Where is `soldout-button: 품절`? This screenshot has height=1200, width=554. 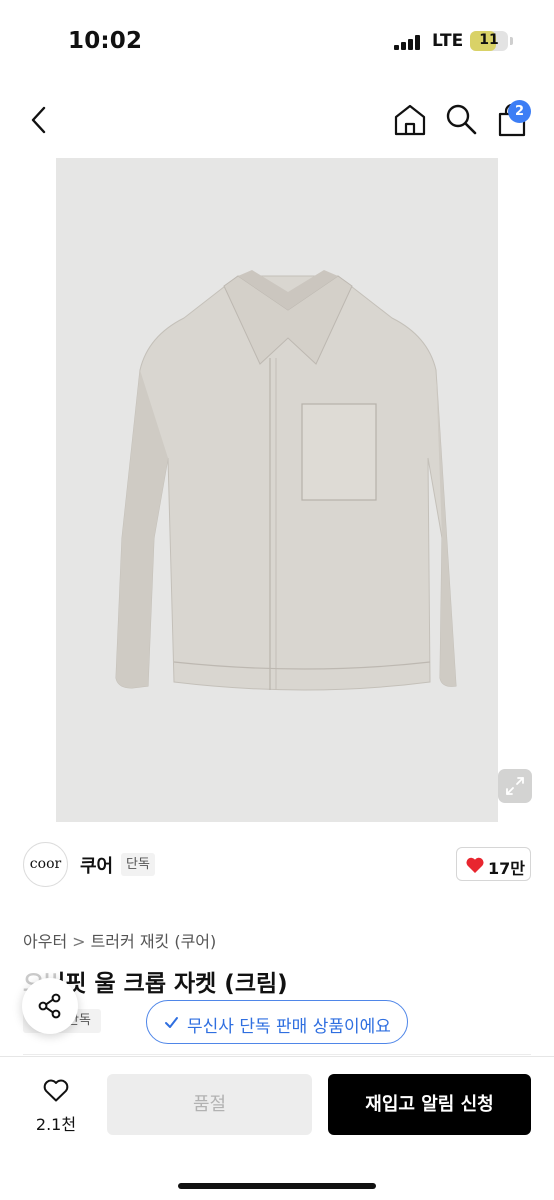 soldout-button: 품절 is located at coordinates (209, 1104).